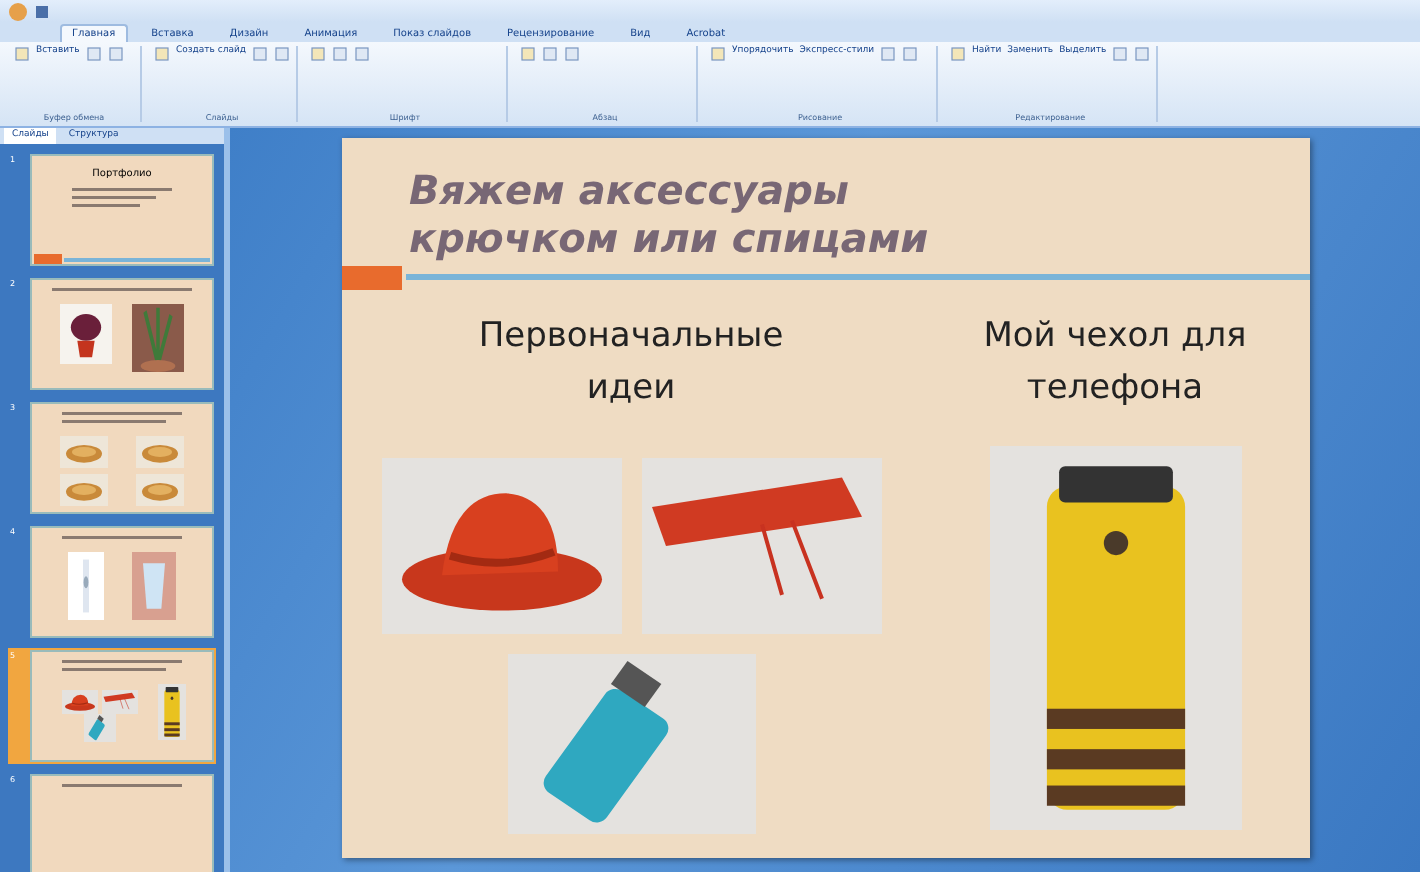 The height and width of the screenshot is (872, 1420). I want to click on slide-heading: Мой чехол для телефона, so click(1115, 363).